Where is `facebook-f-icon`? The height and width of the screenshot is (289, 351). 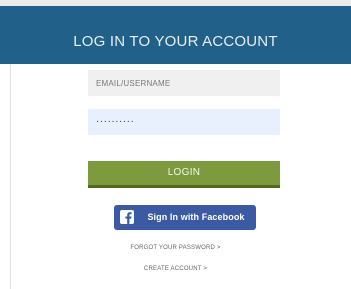 facebook-f-icon is located at coordinates (127, 217).